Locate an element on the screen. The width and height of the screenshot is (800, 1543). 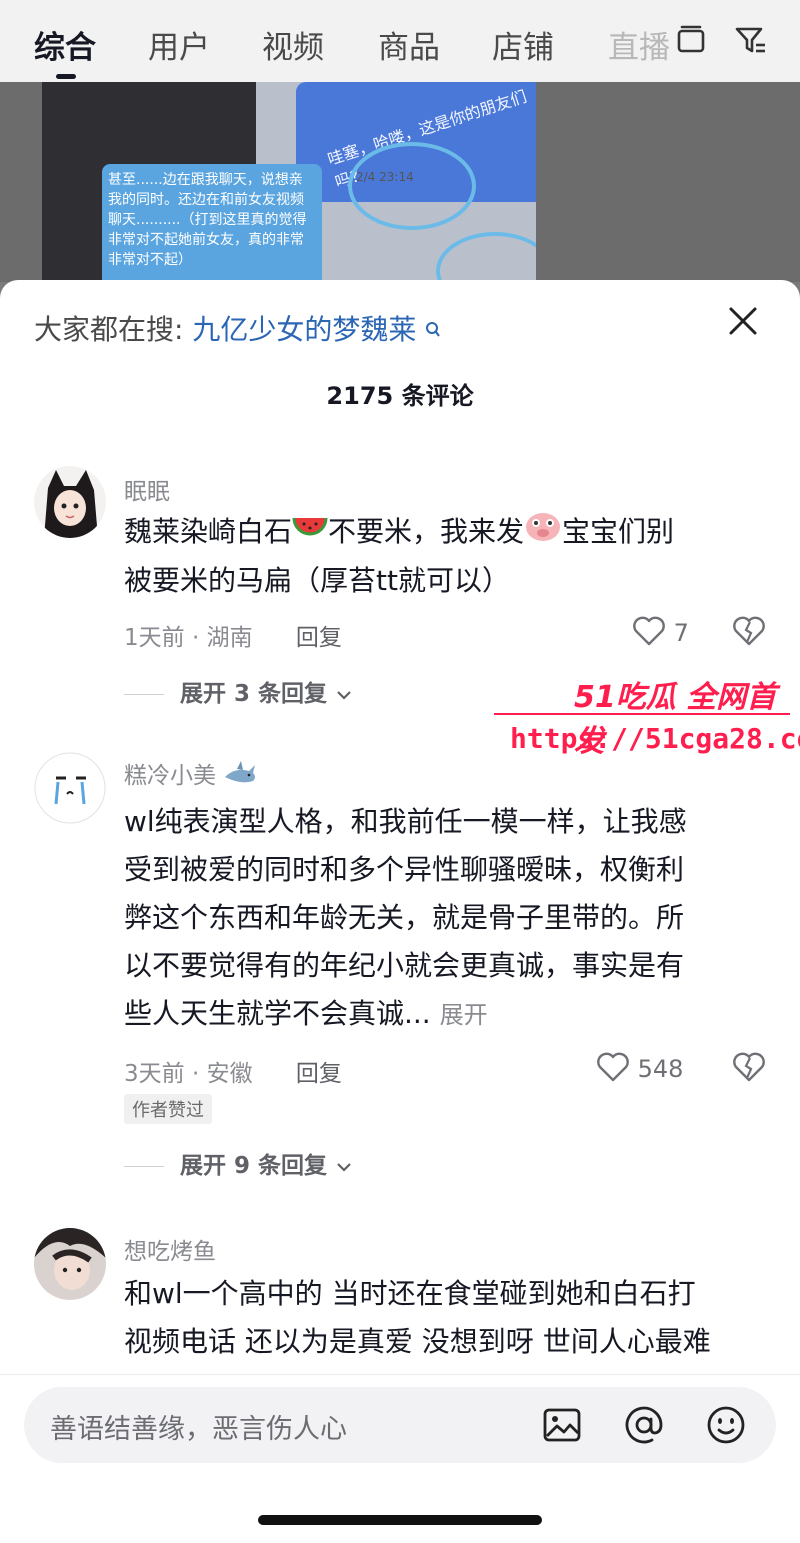
hot-search-prefix: 大家都在搜: is located at coordinates (109, 329).